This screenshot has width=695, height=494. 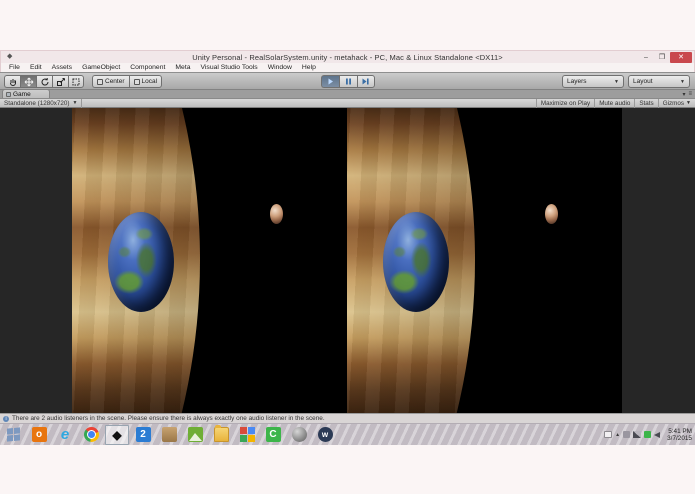 What do you see at coordinates (247, 435) in the screenshot?
I see `taskbar-app-colorful` at bounding box center [247, 435].